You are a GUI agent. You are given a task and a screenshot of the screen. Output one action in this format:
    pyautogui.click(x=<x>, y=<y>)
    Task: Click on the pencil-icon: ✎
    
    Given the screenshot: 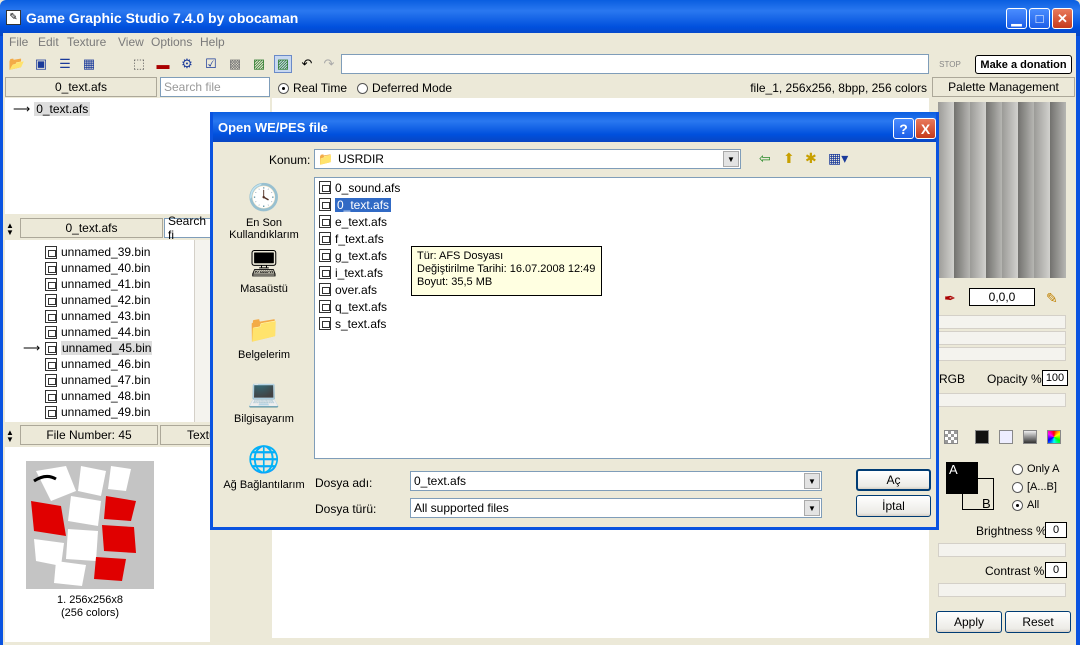 What is the action you would take?
    pyautogui.click(x=1052, y=298)
    